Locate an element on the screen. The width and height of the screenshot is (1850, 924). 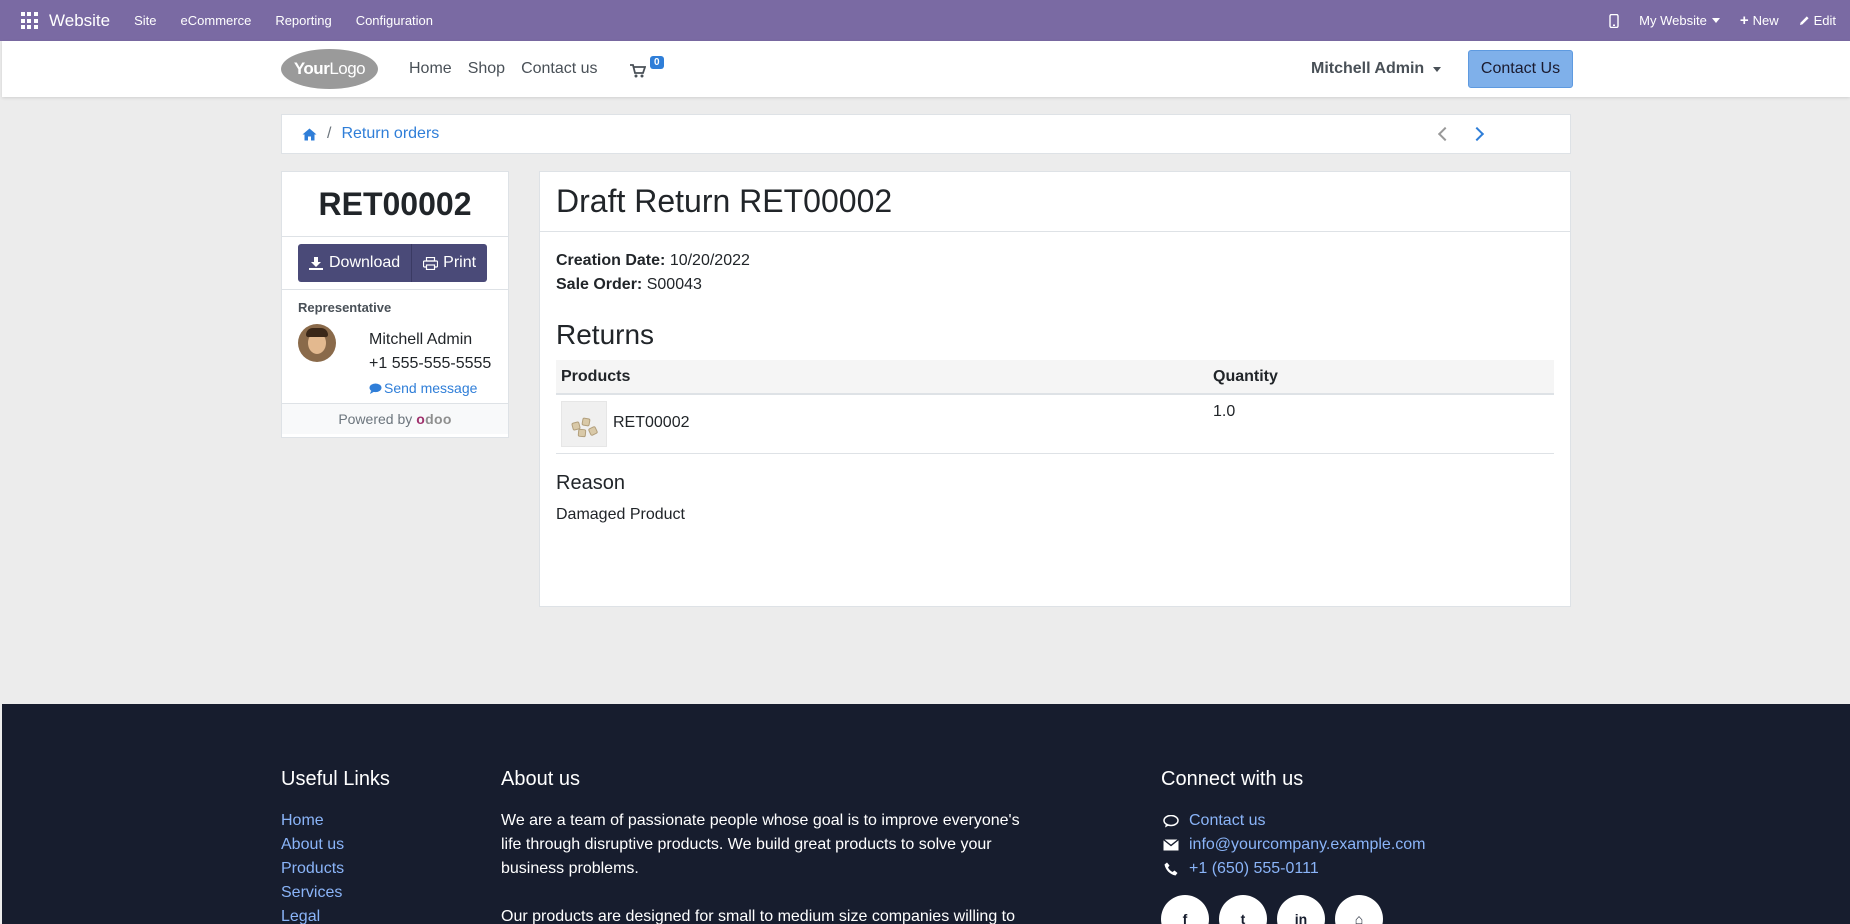
creation-date-label: Creation Date: is located at coordinates (611, 260).